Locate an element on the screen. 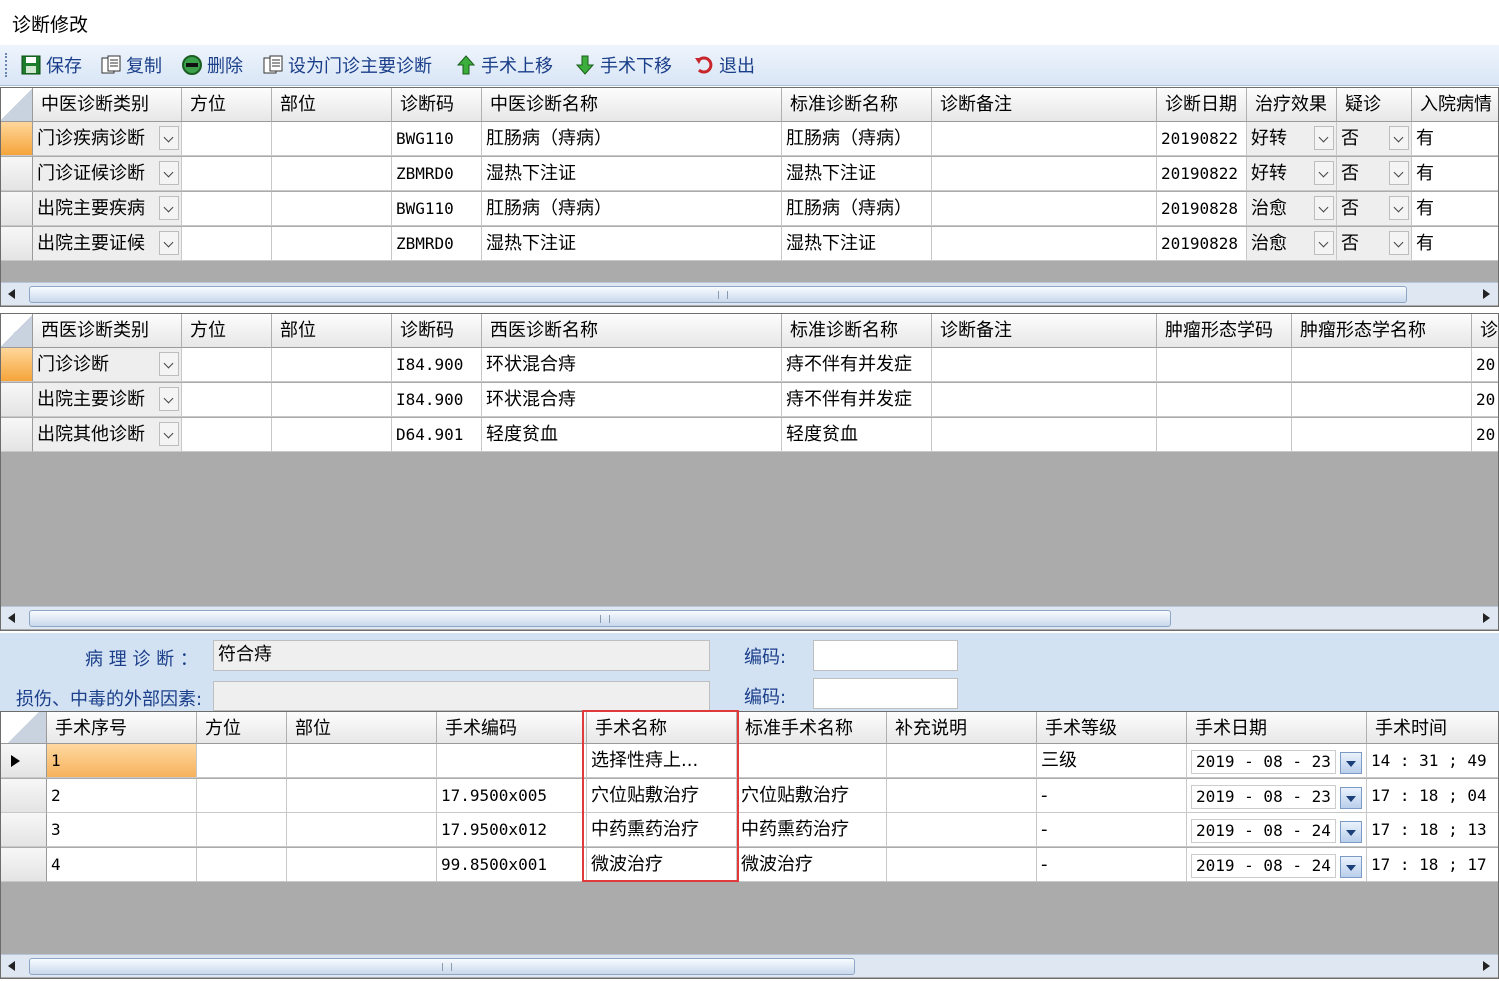 Image resolution: width=1499 pixels, height=981 pixels. table-row: 门诊证候诊断 ZBMRD0 湿热下注证 湿热下注证 20190822 好转 否 有 is located at coordinates (749, 174).